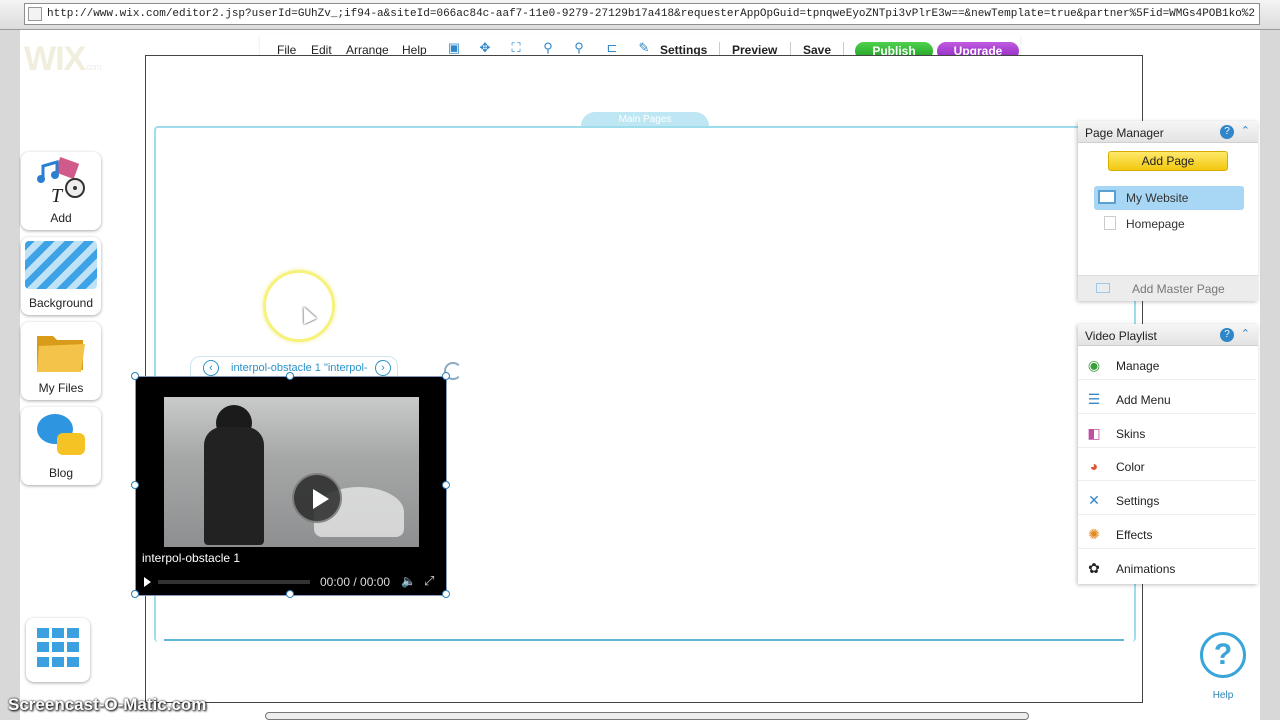  What do you see at coordinates (1131, 434) in the screenshot?
I see `playlist-item-label: Skins` at bounding box center [1131, 434].